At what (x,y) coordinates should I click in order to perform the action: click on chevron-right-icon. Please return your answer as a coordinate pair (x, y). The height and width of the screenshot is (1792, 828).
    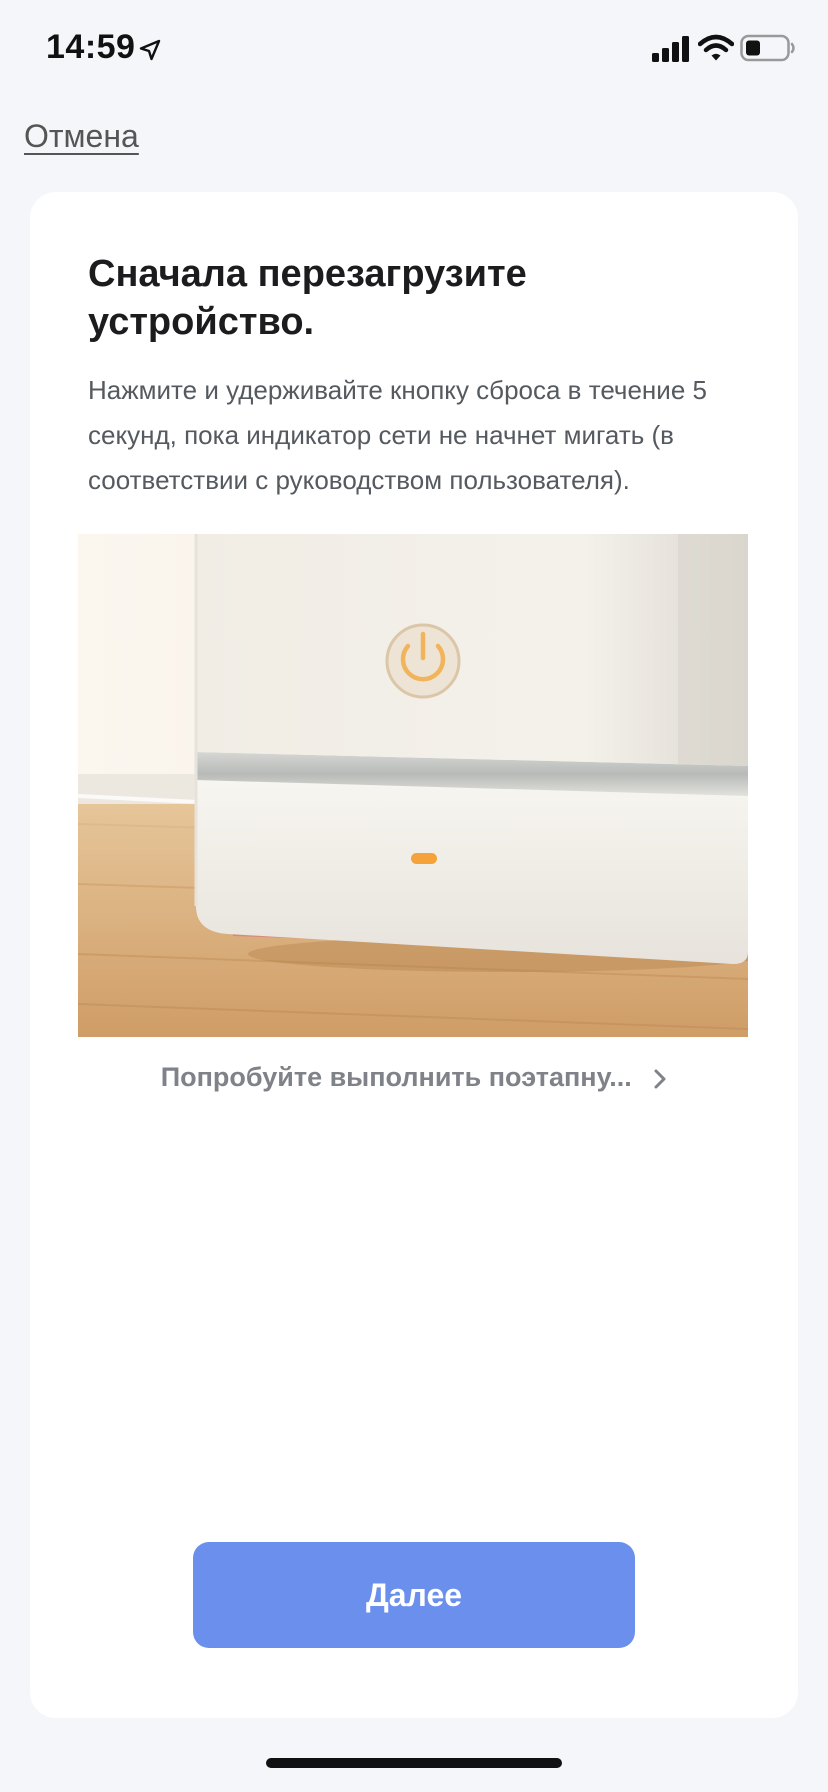
    Looking at the image, I should click on (660, 1079).